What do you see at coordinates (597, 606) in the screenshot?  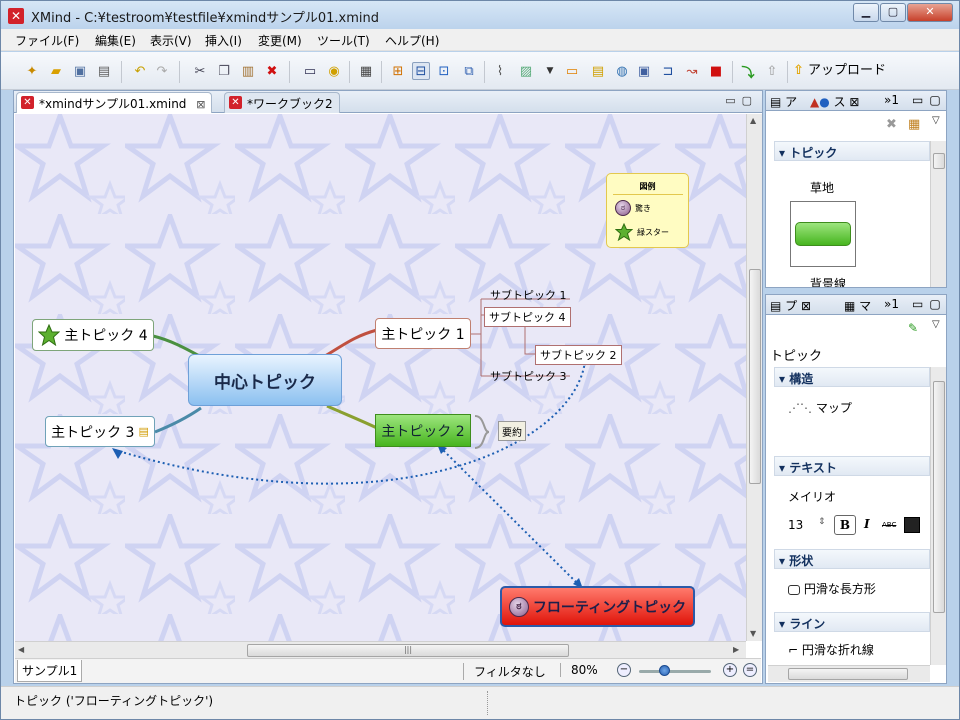 I see `floating-topic: ಠ フローティングトピック` at bounding box center [597, 606].